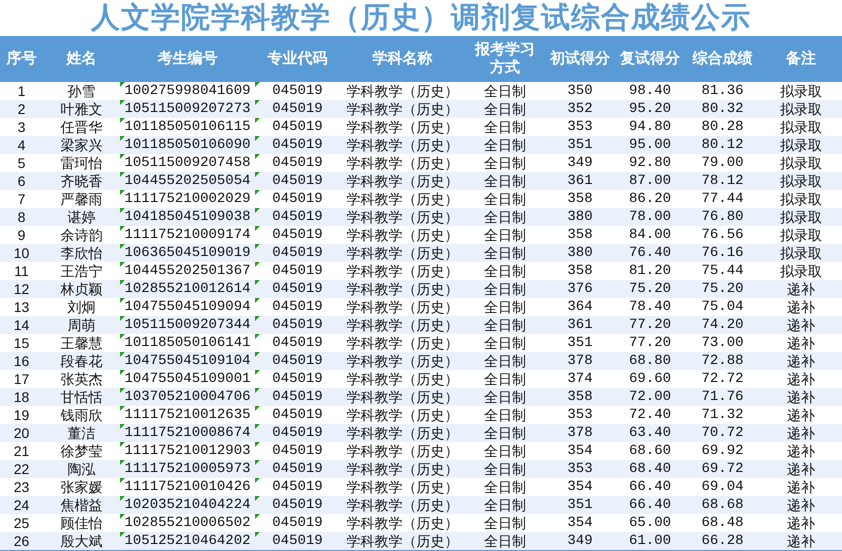  I want to click on table-cell: 10, so click(22, 253).